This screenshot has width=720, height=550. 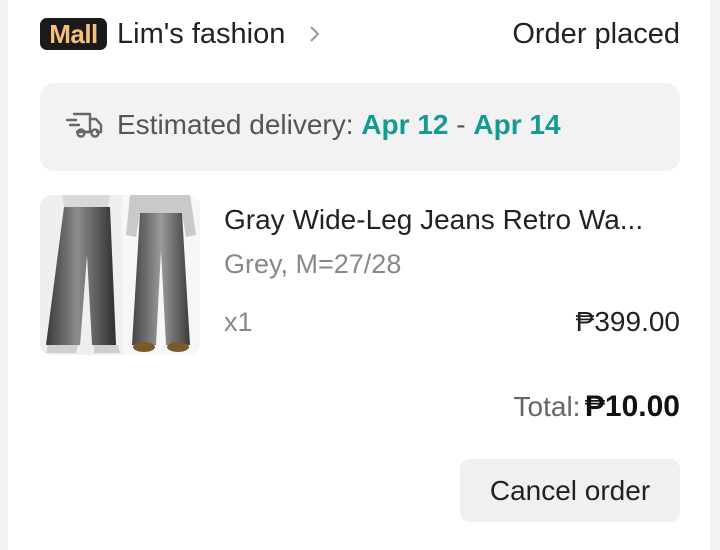 What do you see at coordinates (84, 125) in the screenshot?
I see `truck-icon` at bounding box center [84, 125].